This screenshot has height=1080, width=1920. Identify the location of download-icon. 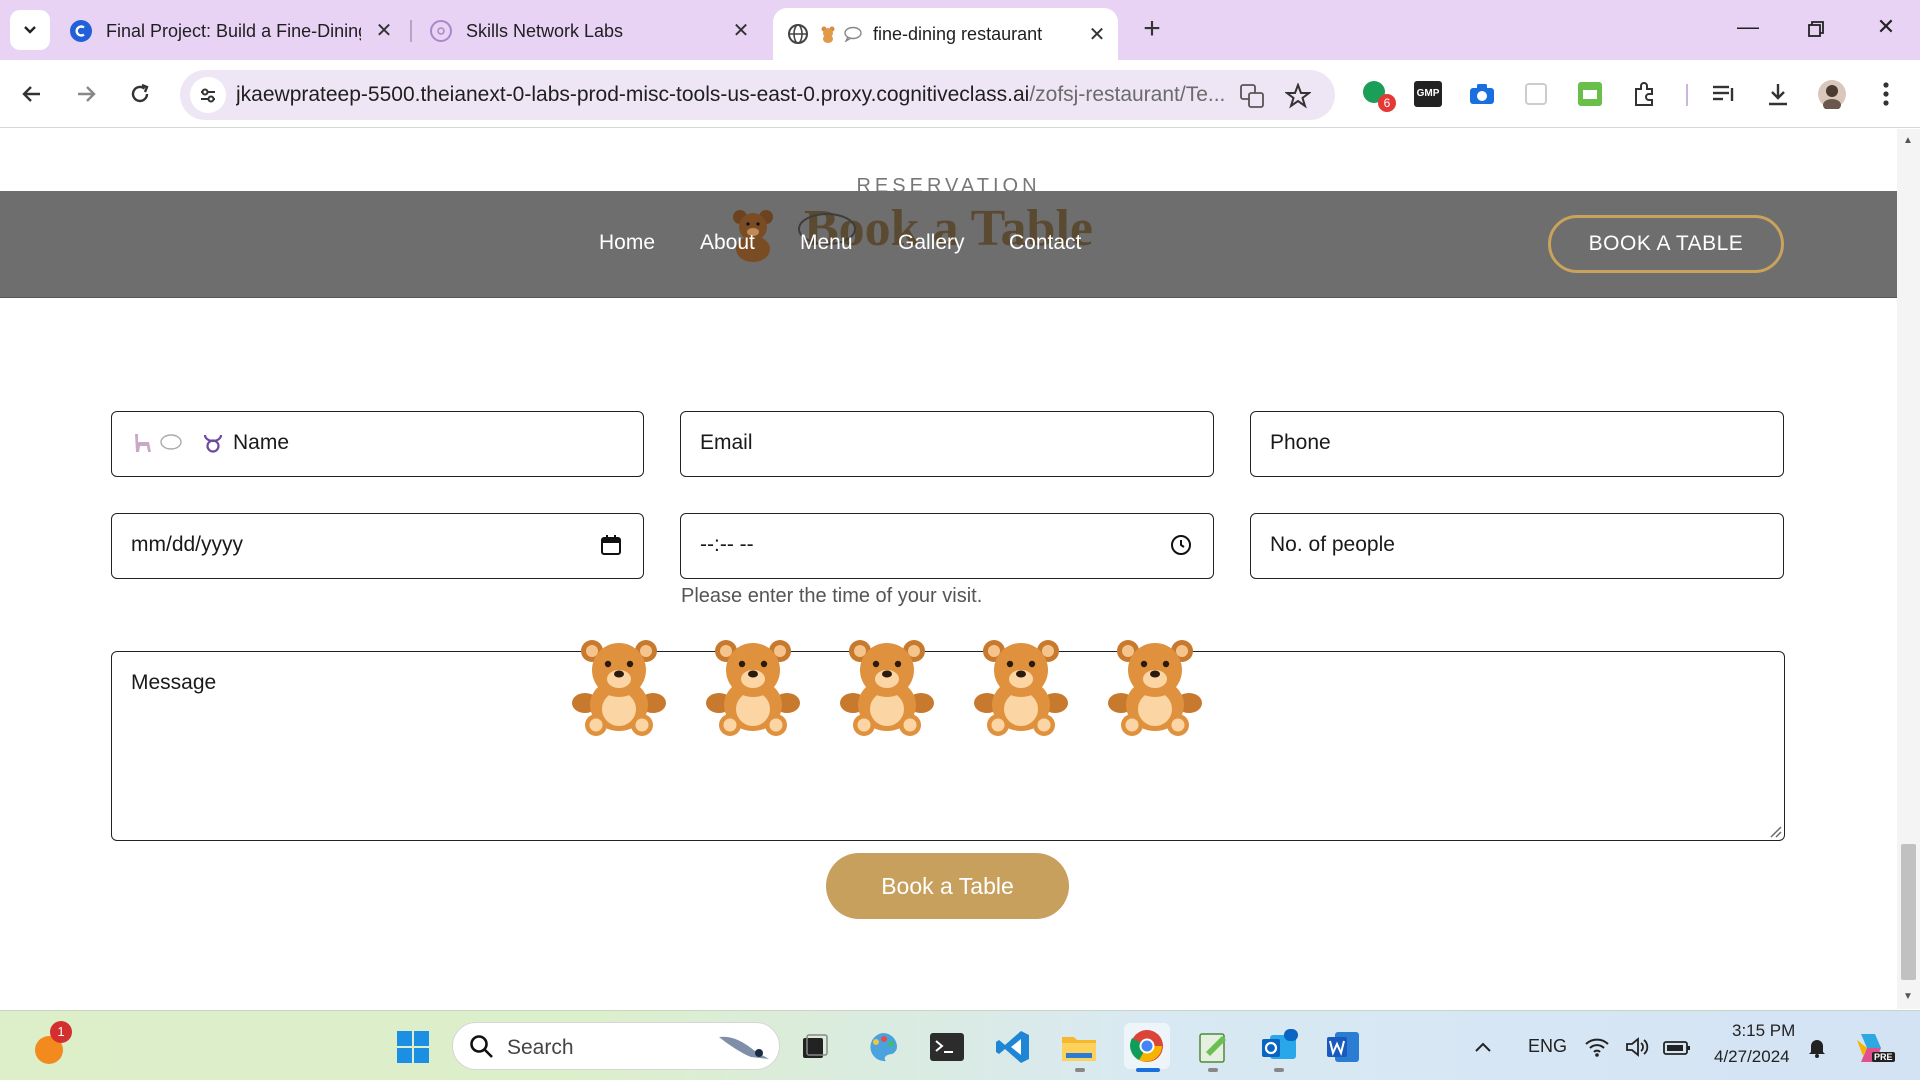
(1778, 94).